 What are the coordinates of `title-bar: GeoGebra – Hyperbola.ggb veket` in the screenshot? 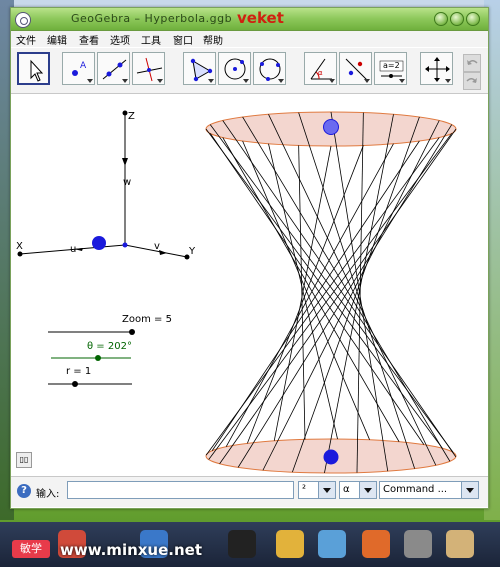 It's located at (249, 19).